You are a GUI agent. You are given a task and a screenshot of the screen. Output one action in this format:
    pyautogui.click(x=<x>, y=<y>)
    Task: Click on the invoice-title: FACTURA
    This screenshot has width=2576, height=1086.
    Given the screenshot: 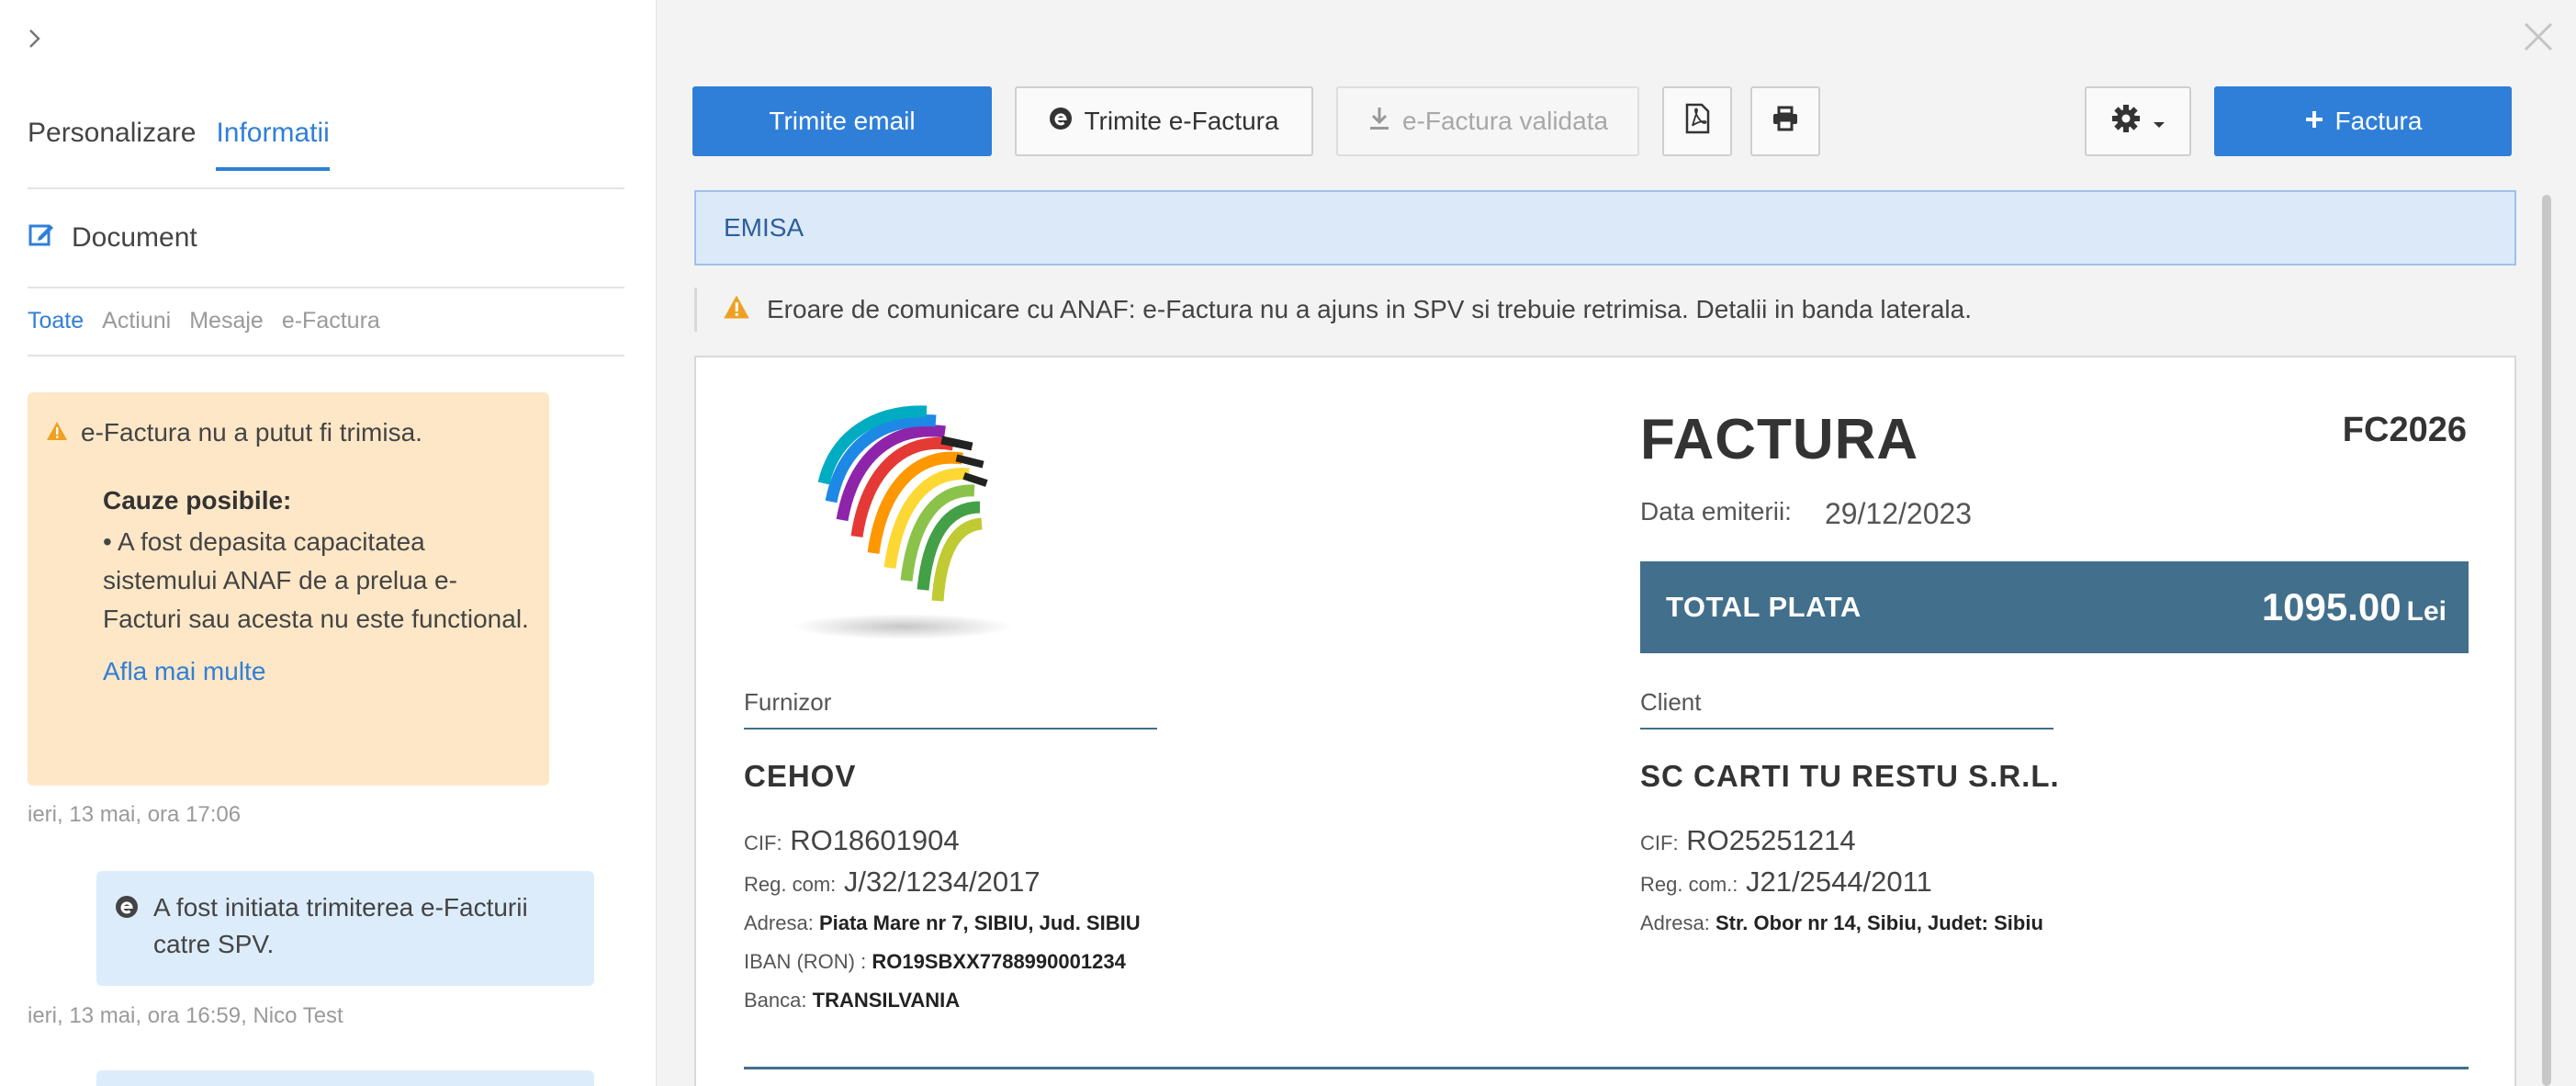 What is the action you would take?
    pyautogui.click(x=1779, y=439)
    